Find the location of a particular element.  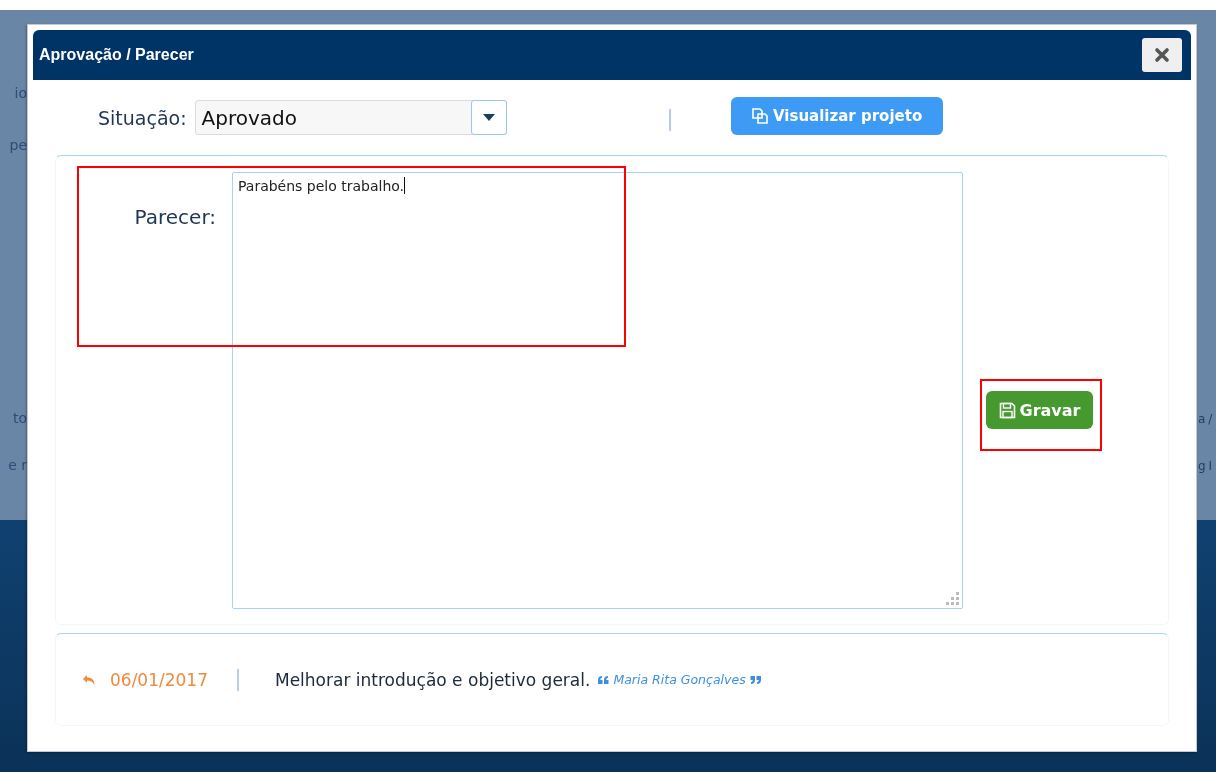

caret-icon is located at coordinates (488, 117).